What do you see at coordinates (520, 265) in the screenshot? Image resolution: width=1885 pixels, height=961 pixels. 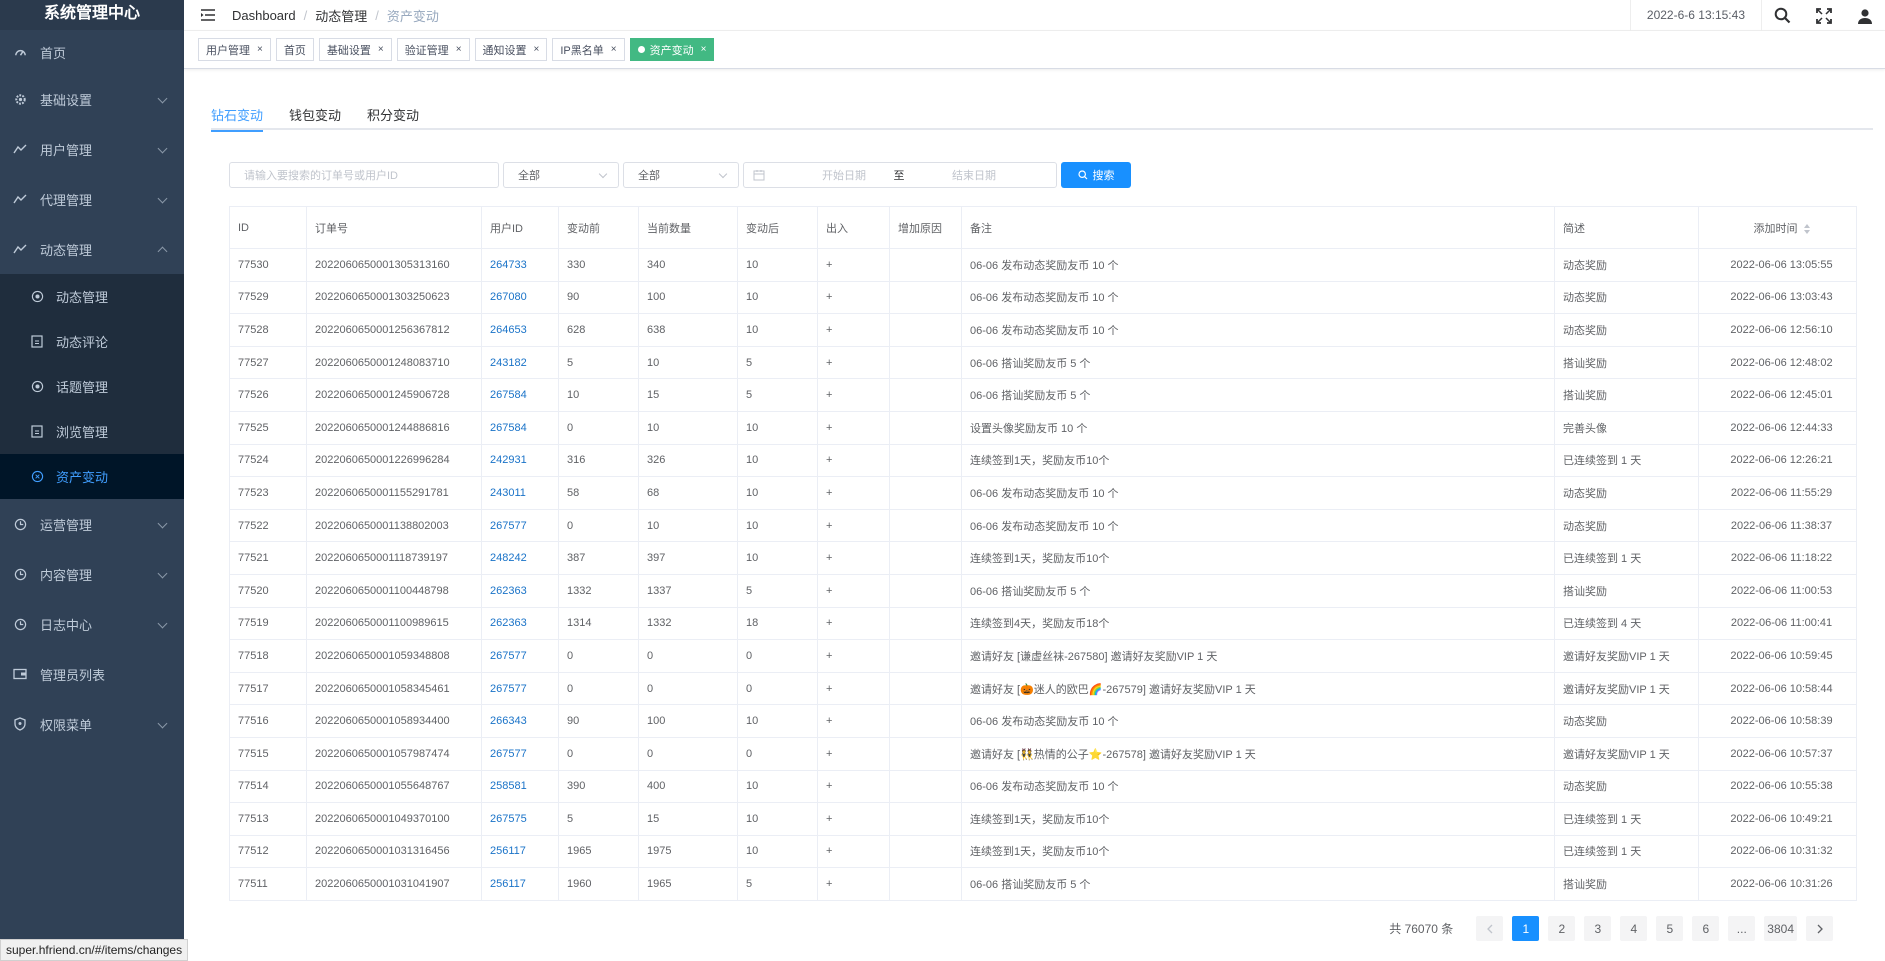 I see `user-id-link: 264733` at bounding box center [520, 265].